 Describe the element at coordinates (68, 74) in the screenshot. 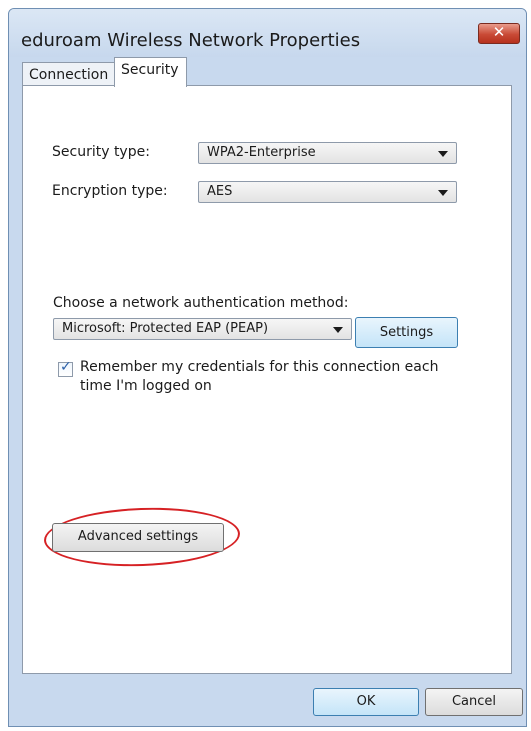

I see `tab-connection: Connection` at that location.